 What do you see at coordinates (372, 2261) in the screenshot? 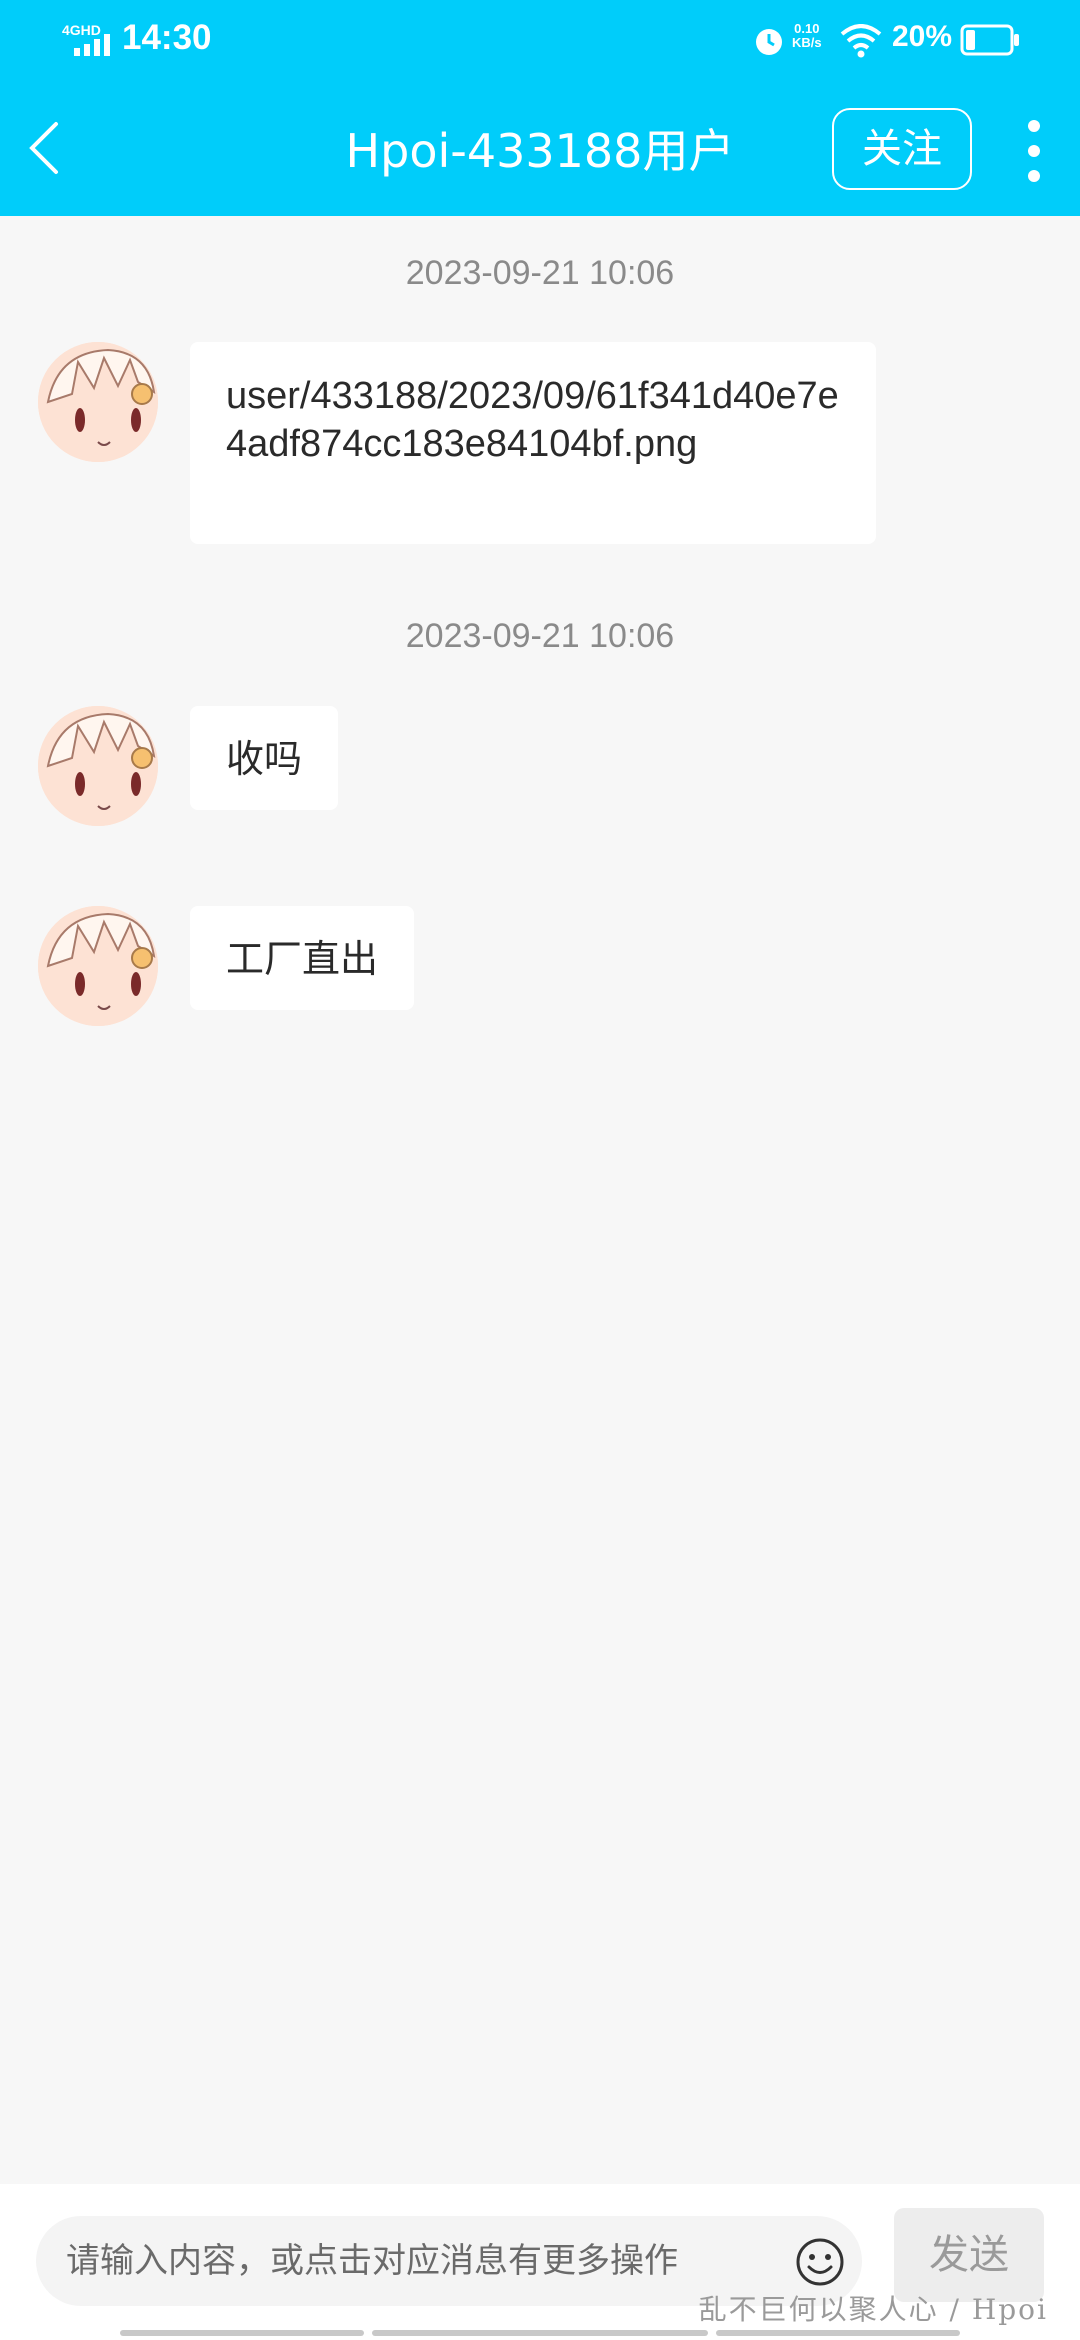
I see `input-placeholder: 请输入内容，或点击对应消息有更多操作` at bounding box center [372, 2261].